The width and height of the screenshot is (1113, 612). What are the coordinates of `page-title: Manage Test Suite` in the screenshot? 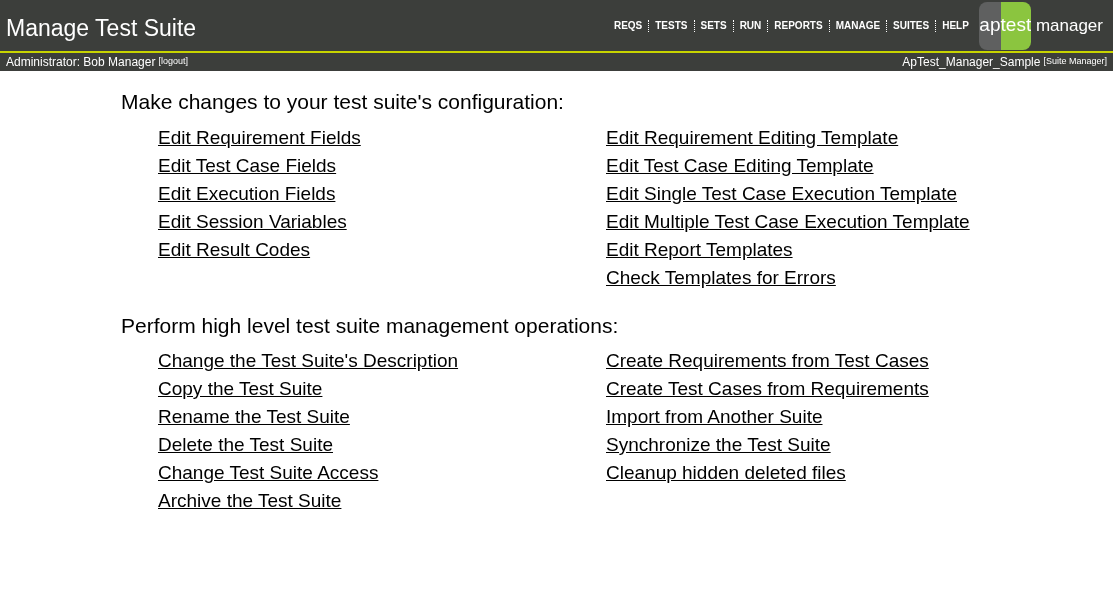 It's located at (101, 28).